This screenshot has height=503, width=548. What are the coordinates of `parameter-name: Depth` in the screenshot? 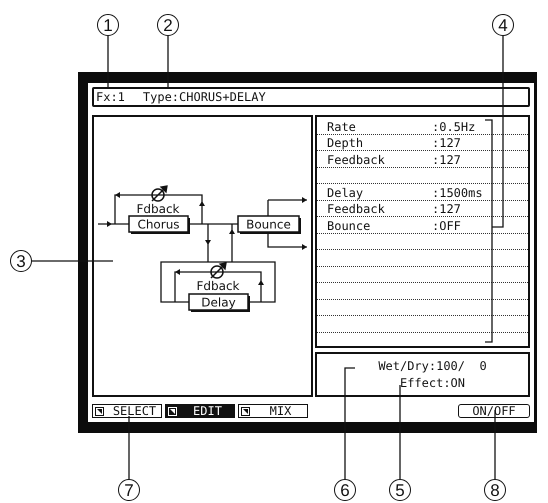 It's located at (345, 143).